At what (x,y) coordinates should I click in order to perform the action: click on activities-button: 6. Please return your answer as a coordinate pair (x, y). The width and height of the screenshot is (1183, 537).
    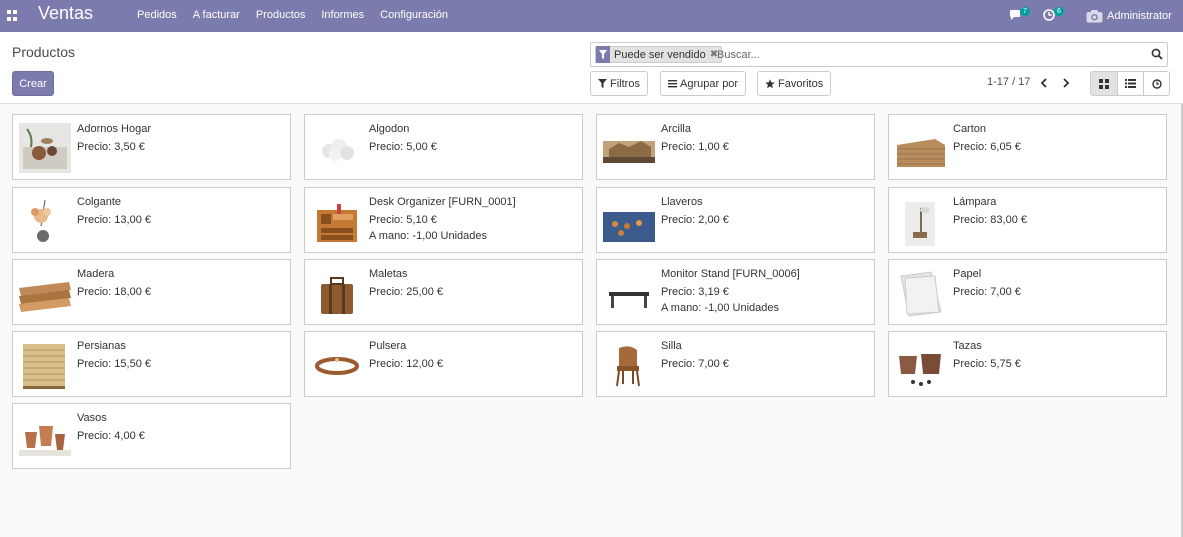
    Looking at the image, I should click on (1055, 15).